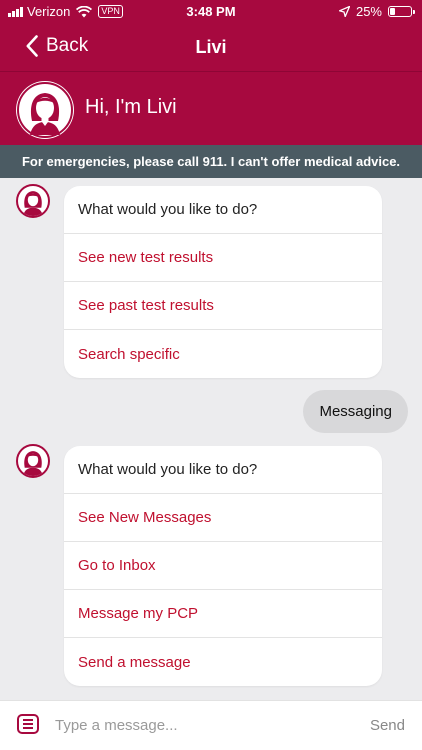  I want to click on option-see-new-messages: See New Messages, so click(223, 518).